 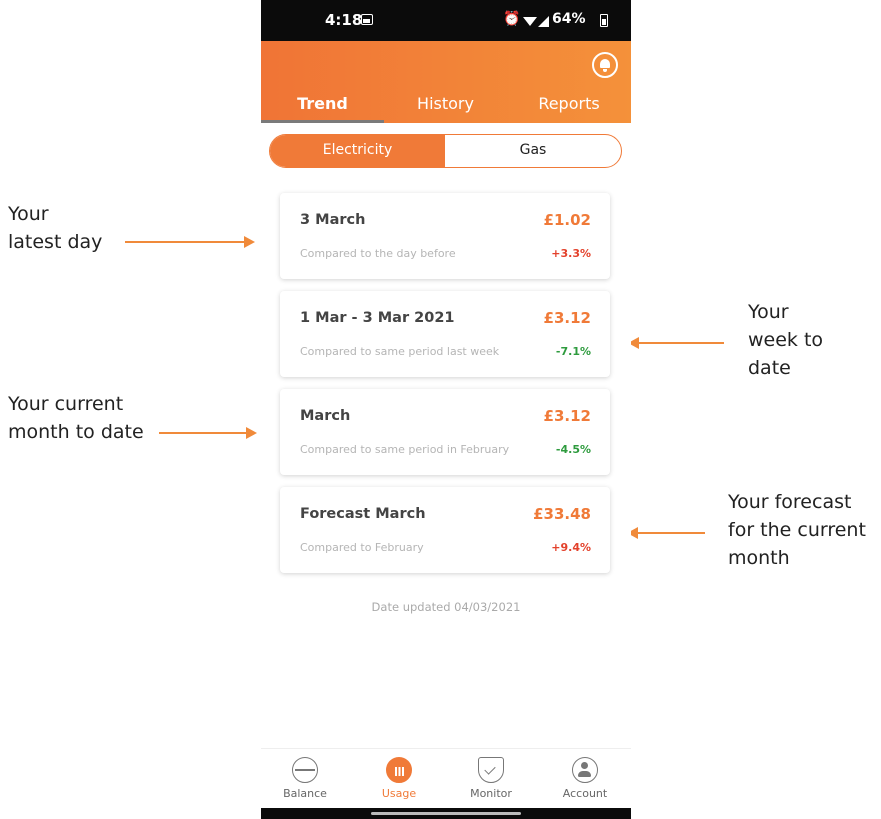 I want to click on card-change: +9.4%, so click(x=571, y=547).